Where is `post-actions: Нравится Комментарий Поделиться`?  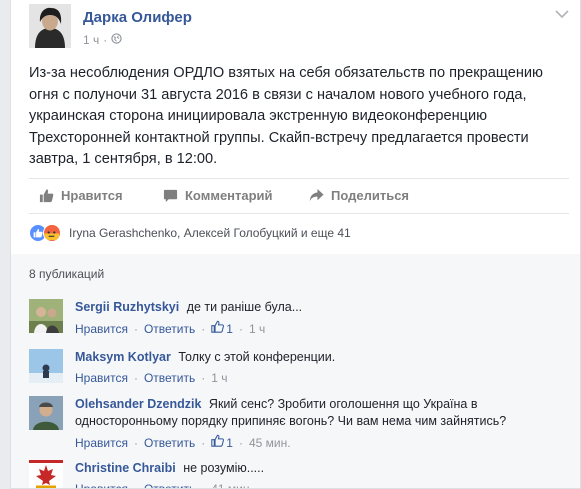 post-actions: Нравится Комментарий Поделиться is located at coordinates (299, 197).